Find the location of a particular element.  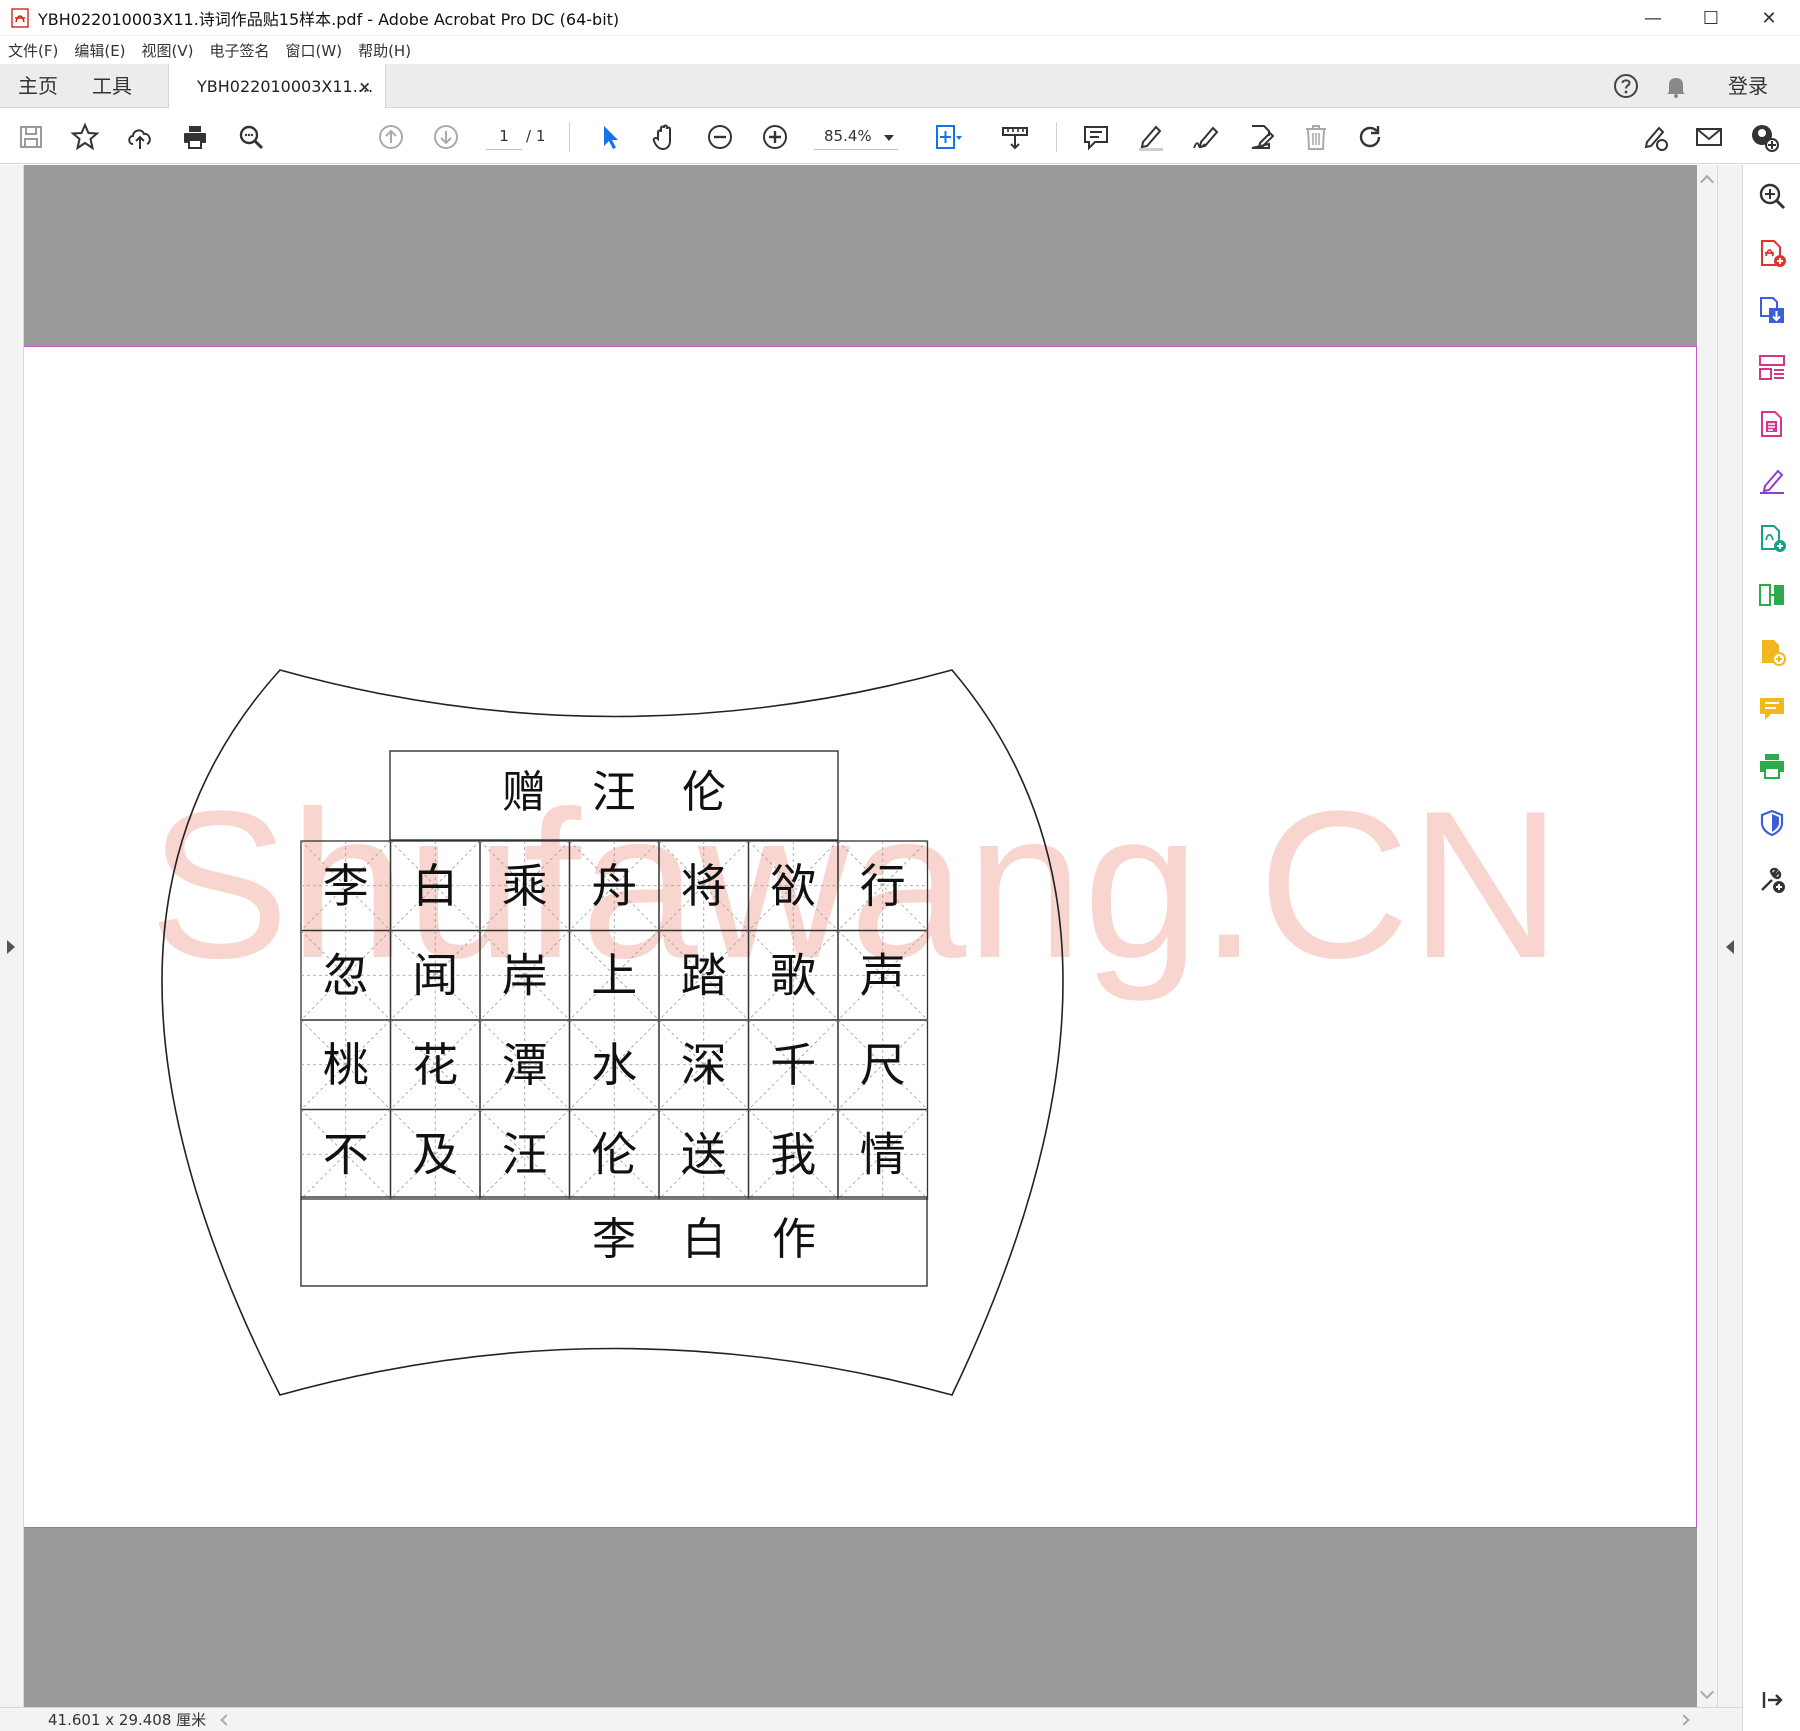

enhance-scans-button is located at coordinates (1772, 196).